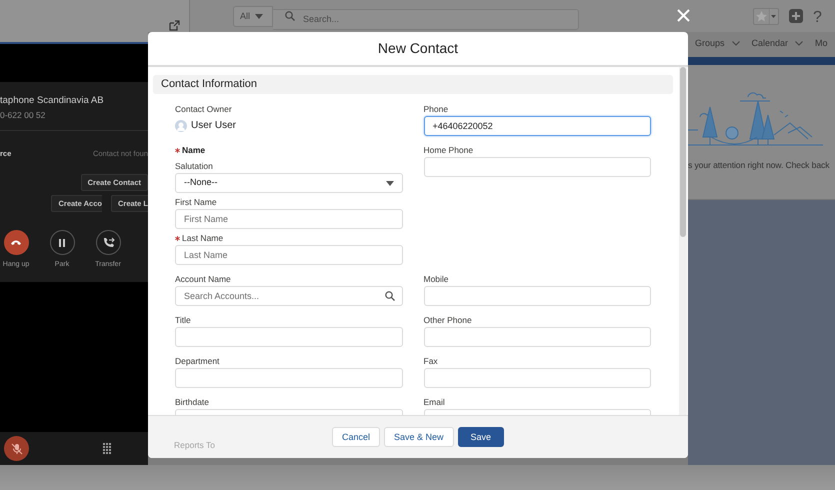  What do you see at coordinates (431, 361) in the screenshot?
I see `field-label: Fax` at bounding box center [431, 361].